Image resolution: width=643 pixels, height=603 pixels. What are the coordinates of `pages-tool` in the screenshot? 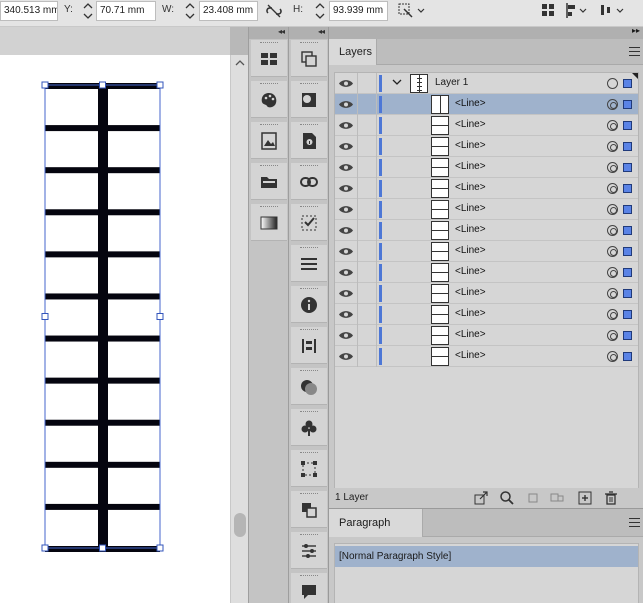 It's located at (309, 58).